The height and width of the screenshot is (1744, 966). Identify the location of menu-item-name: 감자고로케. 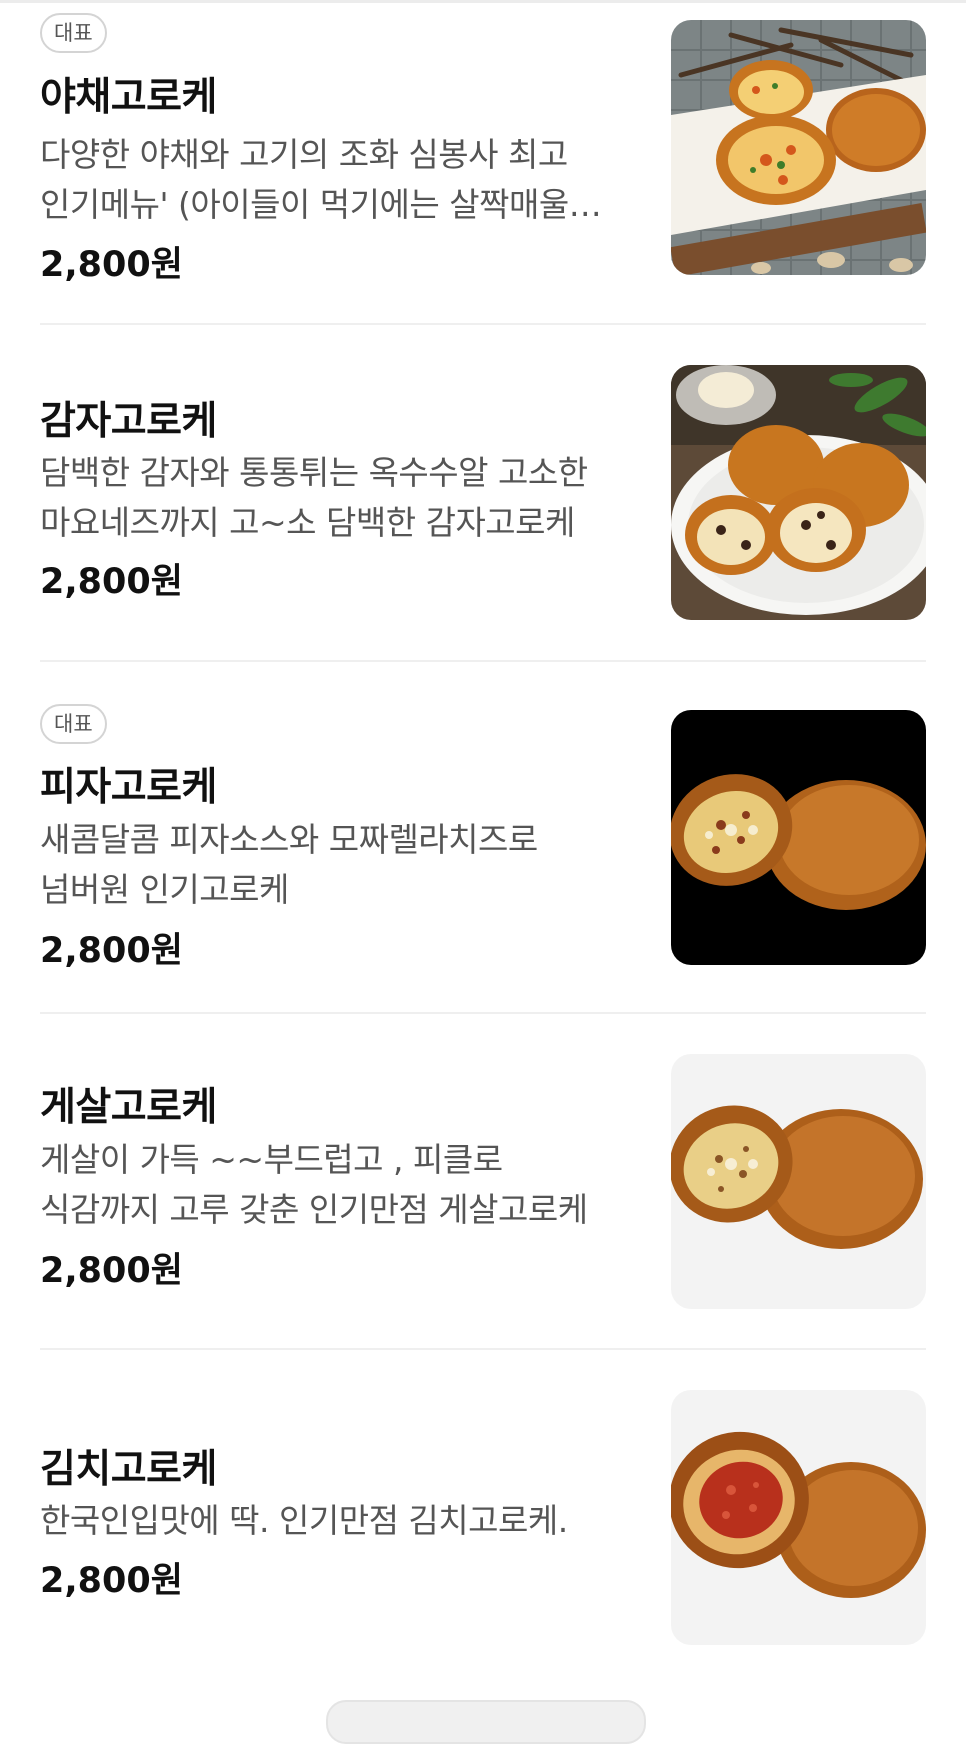
(128, 421).